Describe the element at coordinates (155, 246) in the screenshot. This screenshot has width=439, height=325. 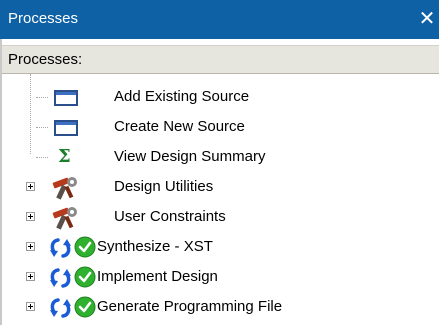
I see `tree-item-label: Synthesize - XST` at that location.